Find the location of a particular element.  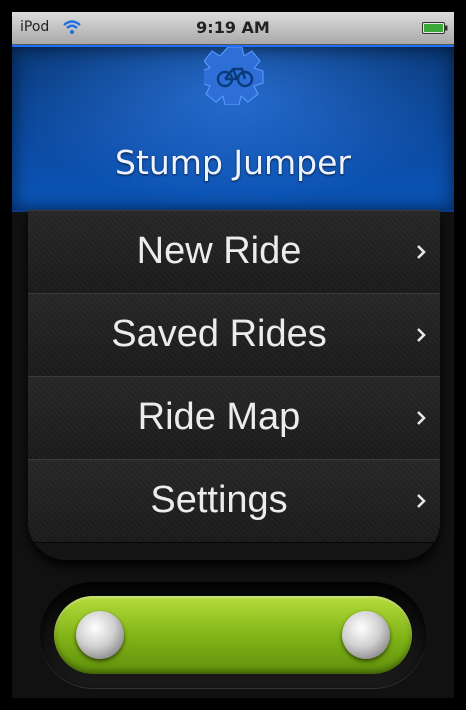

status-clock: 9:19 AM is located at coordinates (233, 27).